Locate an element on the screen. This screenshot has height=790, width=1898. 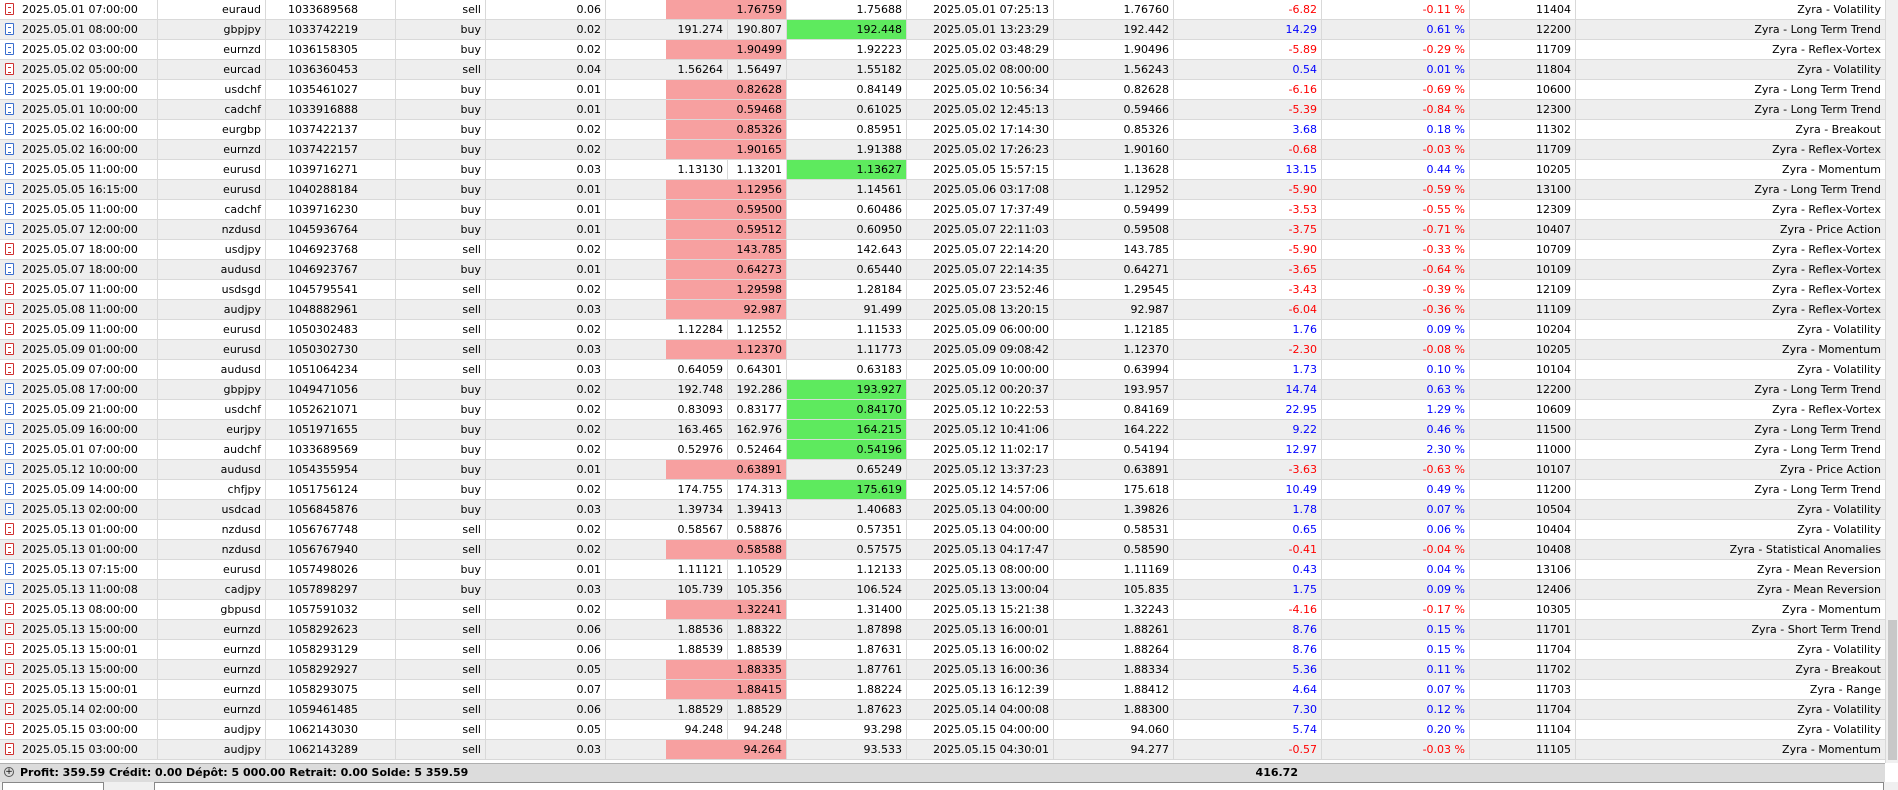
open-time-text: 2025.05.01 07:00:00 is located at coordinates (80, 9).